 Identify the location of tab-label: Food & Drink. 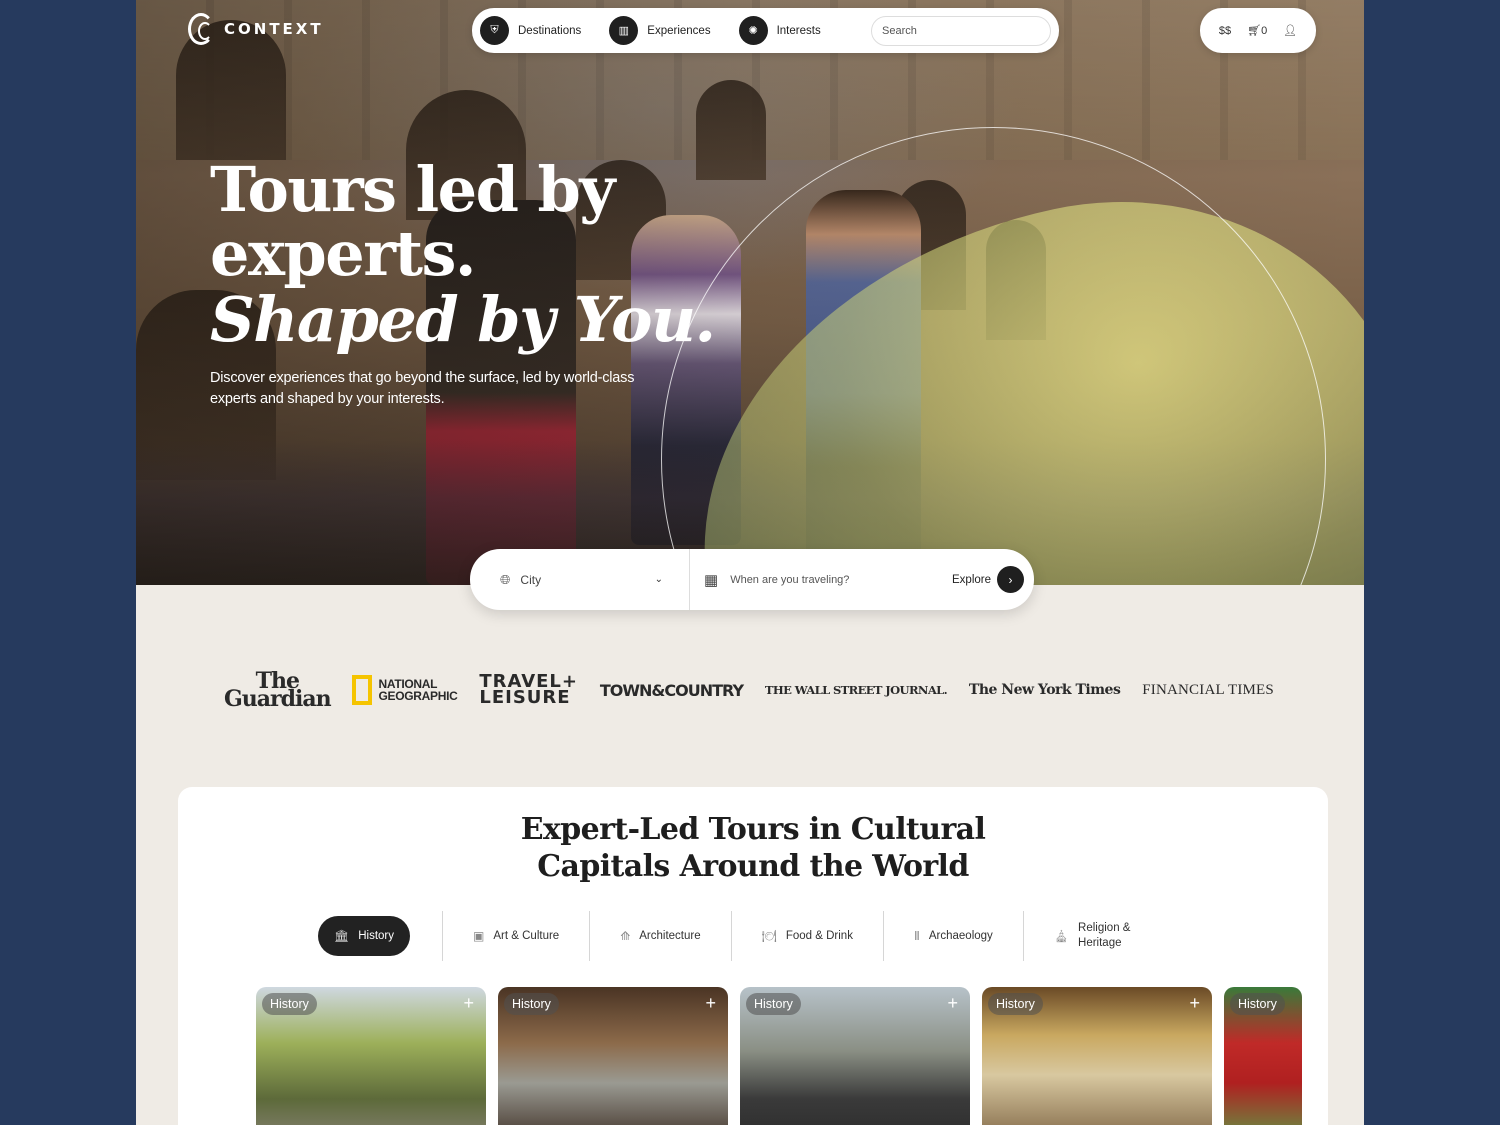
(819, 936).